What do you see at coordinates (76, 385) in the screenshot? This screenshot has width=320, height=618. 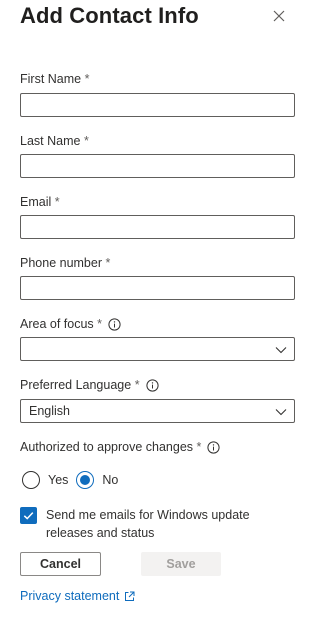 I see `preferred-language-label-text: Preferred Language` at bounding box center [76, 385].